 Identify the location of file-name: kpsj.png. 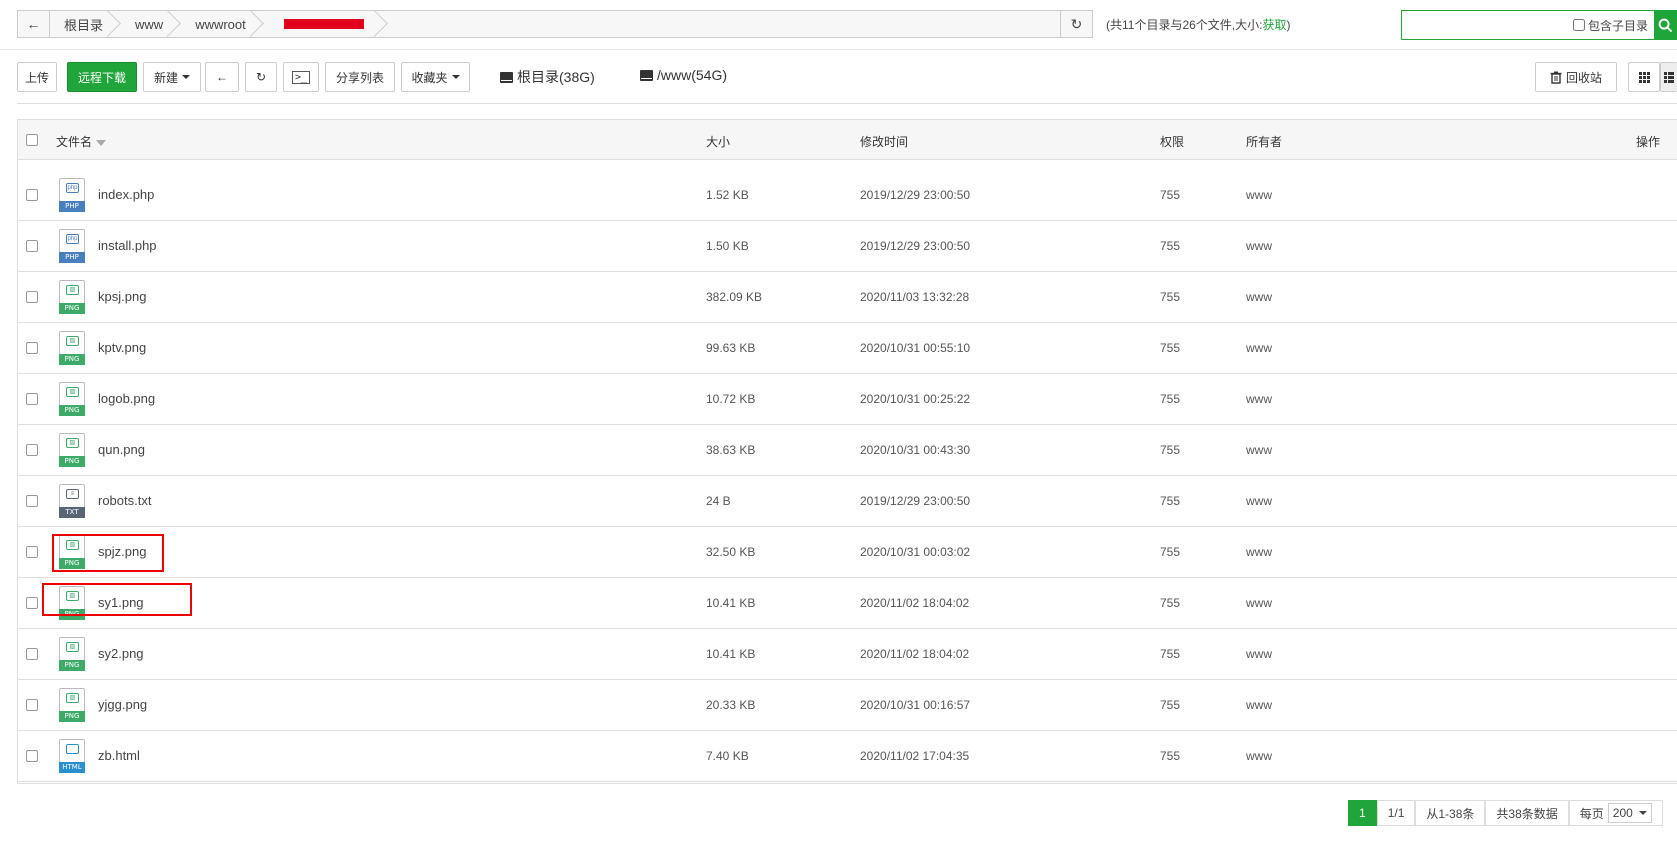
(122, 296).